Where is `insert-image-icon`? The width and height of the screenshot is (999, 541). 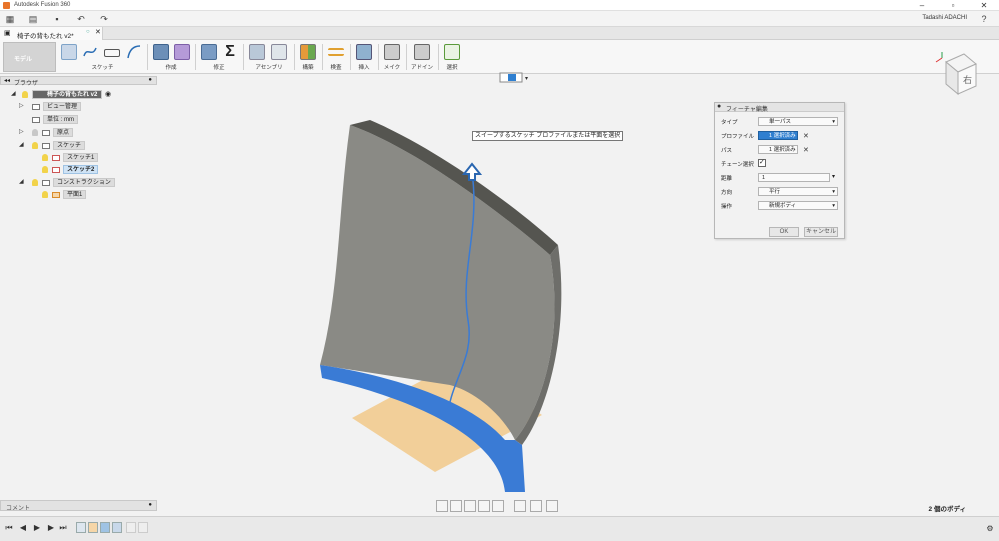 insert-image-icon is located at coordinates (364, 52).